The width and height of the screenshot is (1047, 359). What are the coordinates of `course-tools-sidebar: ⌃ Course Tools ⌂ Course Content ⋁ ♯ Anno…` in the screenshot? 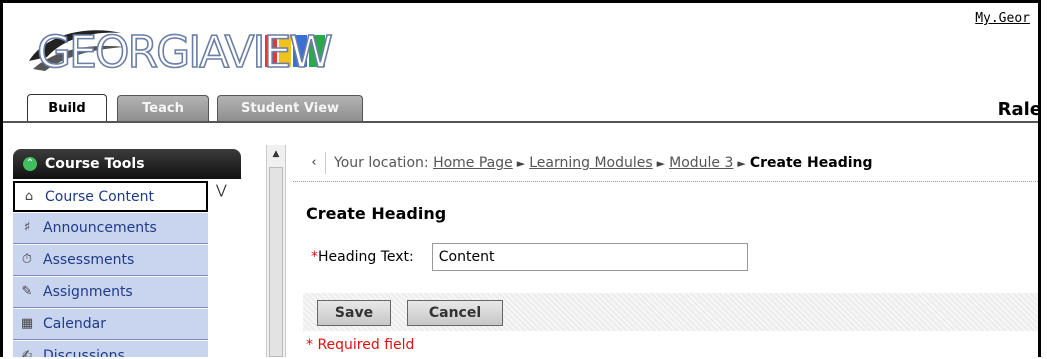 It's located at (122, 251).